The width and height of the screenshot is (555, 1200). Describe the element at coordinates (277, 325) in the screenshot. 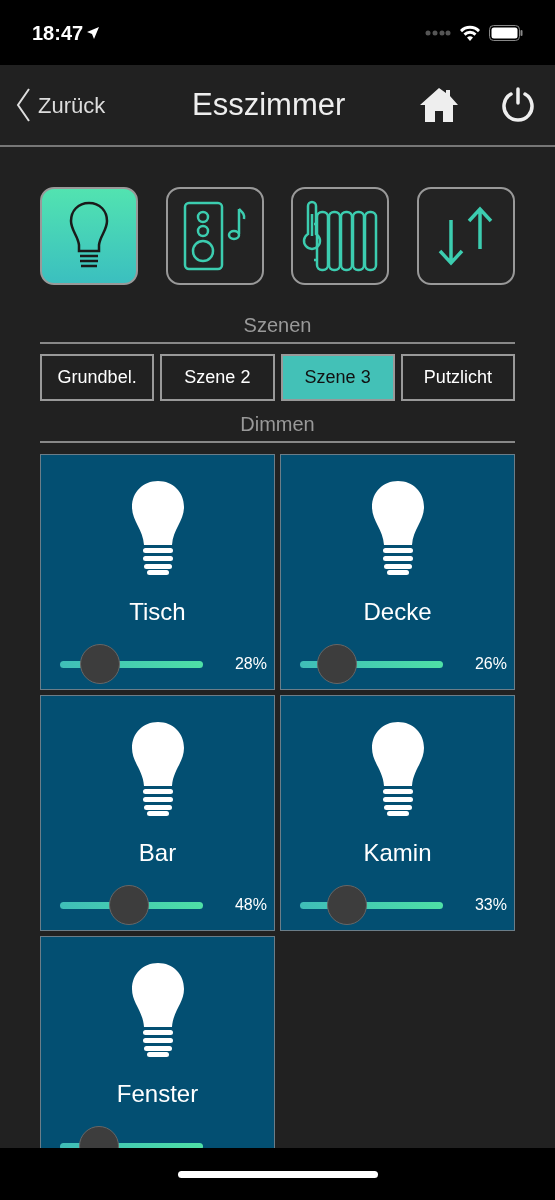

I see `section-heading: Szenen` at that location.